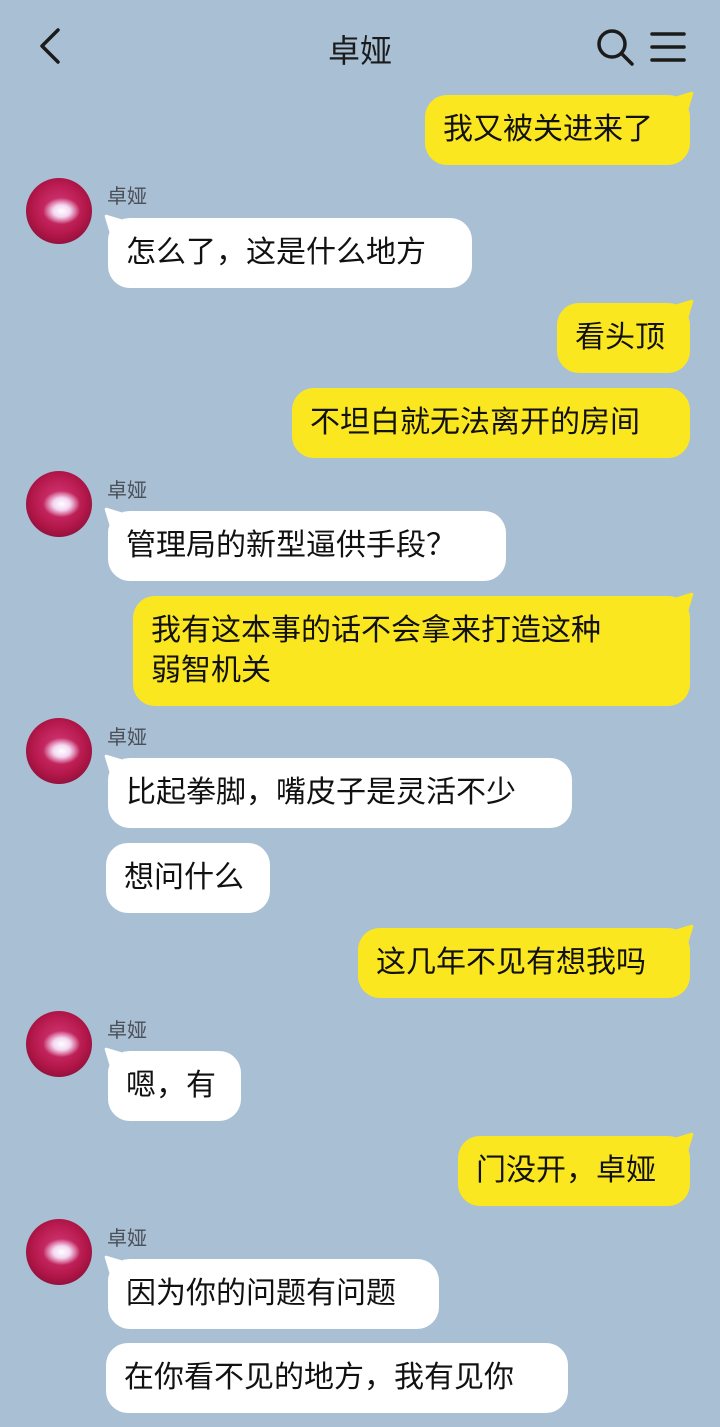  What do you see at coordinates (188, 878) in the screenshot?
I see `message-bubble-incoming: 想问什么` at bounding box center [188, 878].